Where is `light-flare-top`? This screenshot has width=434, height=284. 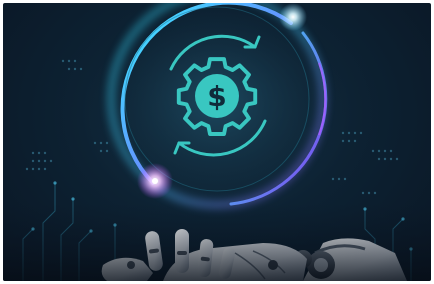 light-flare-top is located at coordinates (293, 17).